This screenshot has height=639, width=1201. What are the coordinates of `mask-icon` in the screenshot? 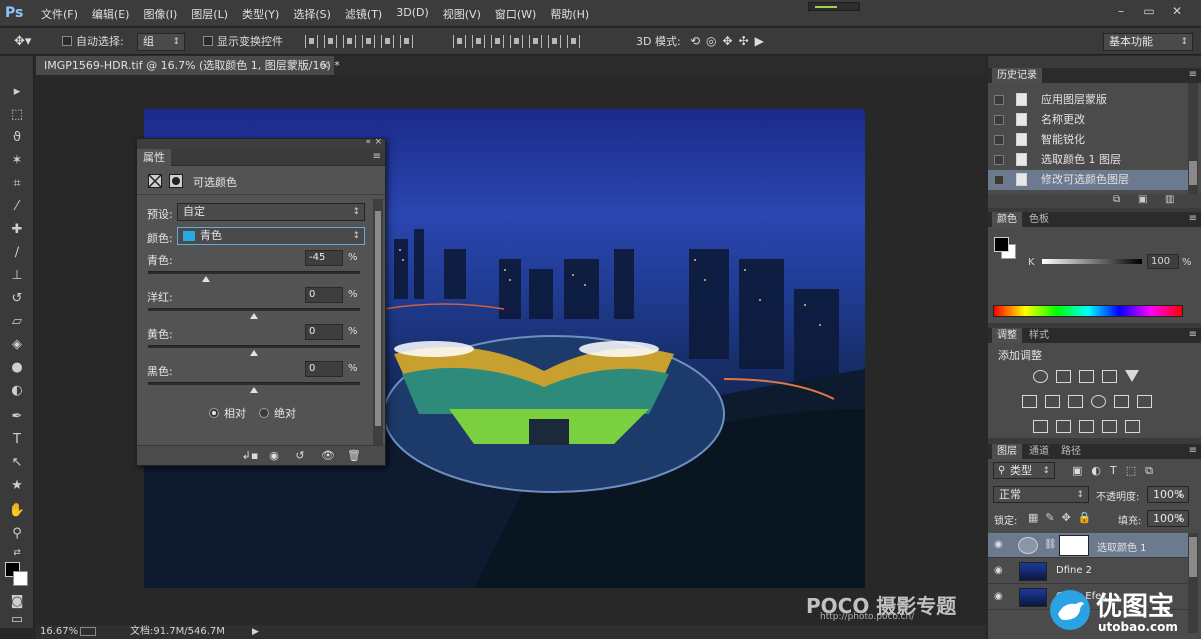 It's located at (176, 181).